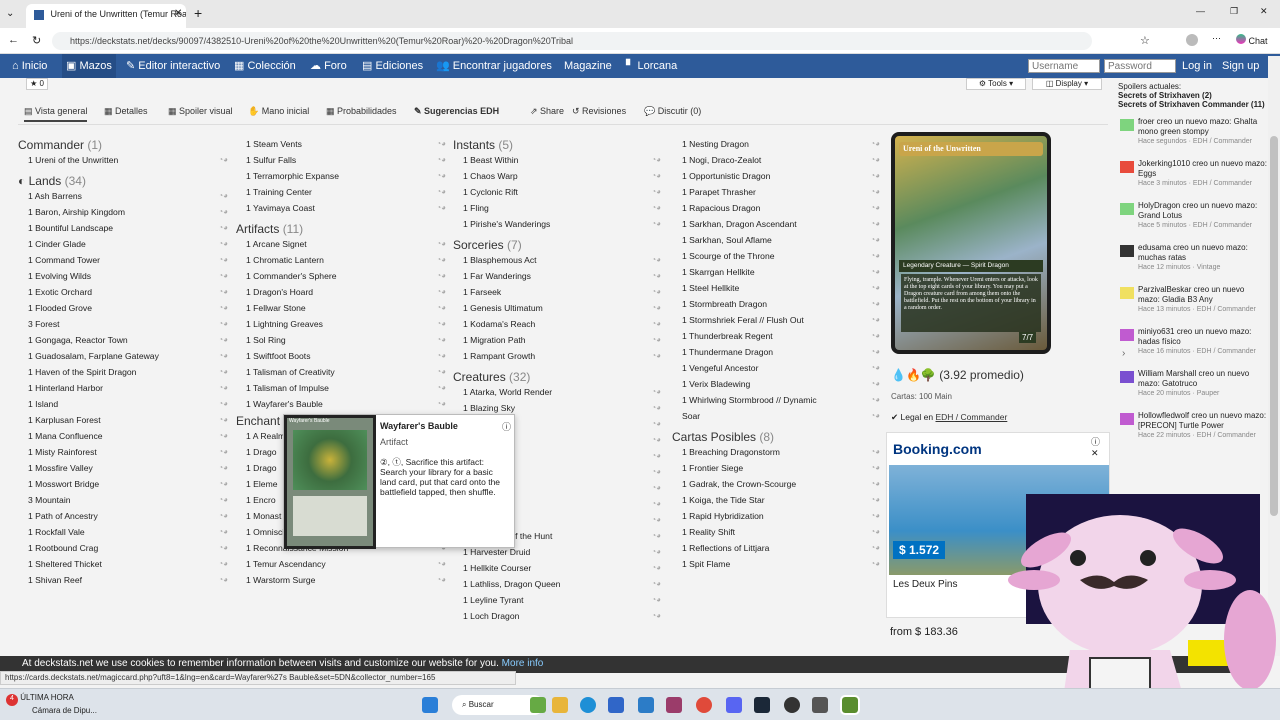 The image size is (1280, 720). What do you see at coordinates (557, 208) in the screenshot?
I see `card-row: 1 Fling ◔◕` at bounding box center [557, 208].